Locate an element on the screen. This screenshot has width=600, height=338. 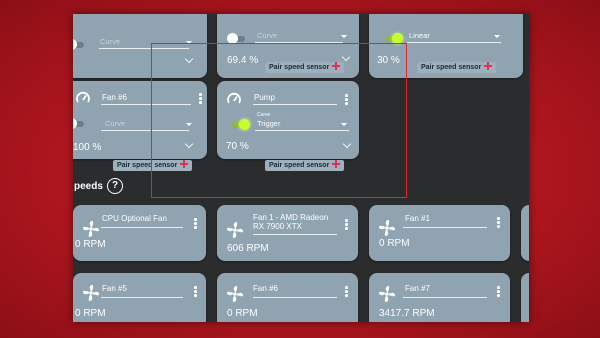
fan-name: Fan #1 is located at coordinates (417, 218).